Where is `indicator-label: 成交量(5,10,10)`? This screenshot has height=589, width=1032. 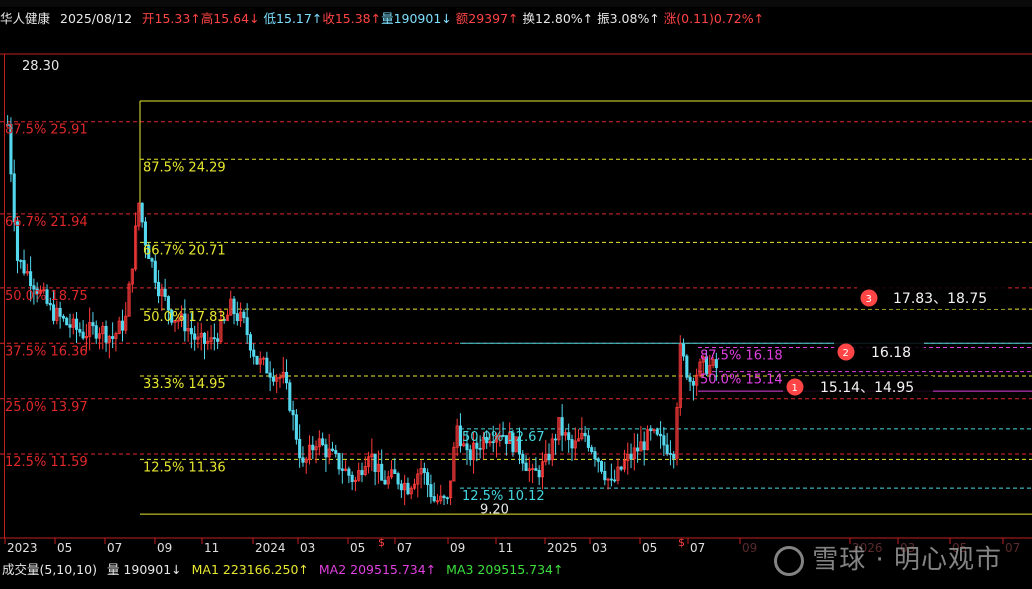 indicator-label: 成交量(5,10,10) is located at coordinates (49, 569).